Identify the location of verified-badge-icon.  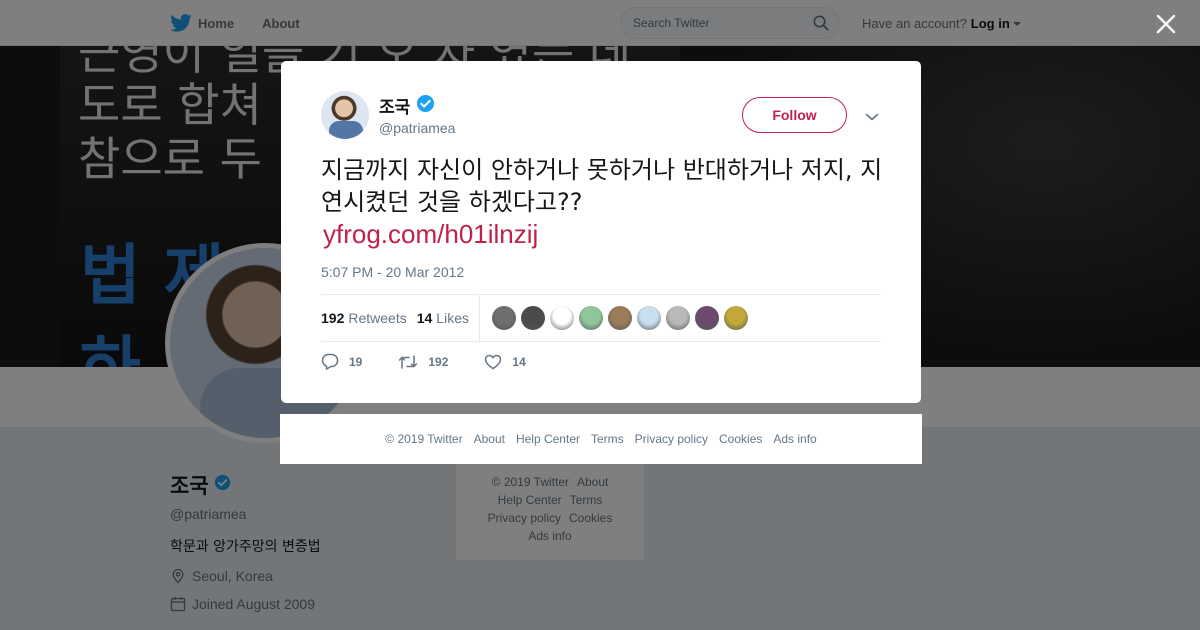
(425, 106).